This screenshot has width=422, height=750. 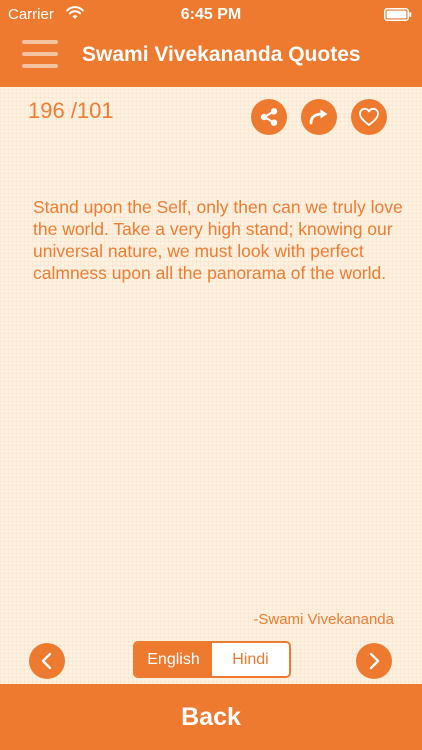 I want to click on forward-button, so click(x=319, y=117).